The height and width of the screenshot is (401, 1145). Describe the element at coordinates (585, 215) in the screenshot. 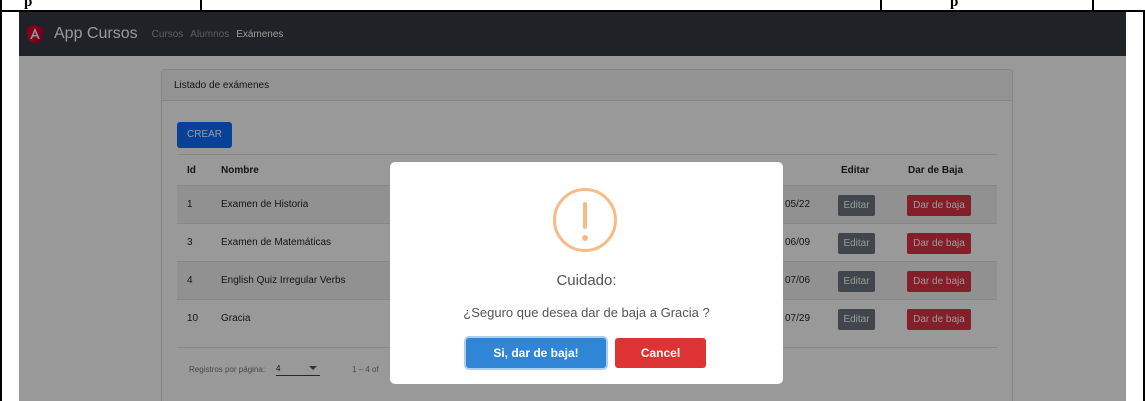

I see `warning-icon-bar` at that location.